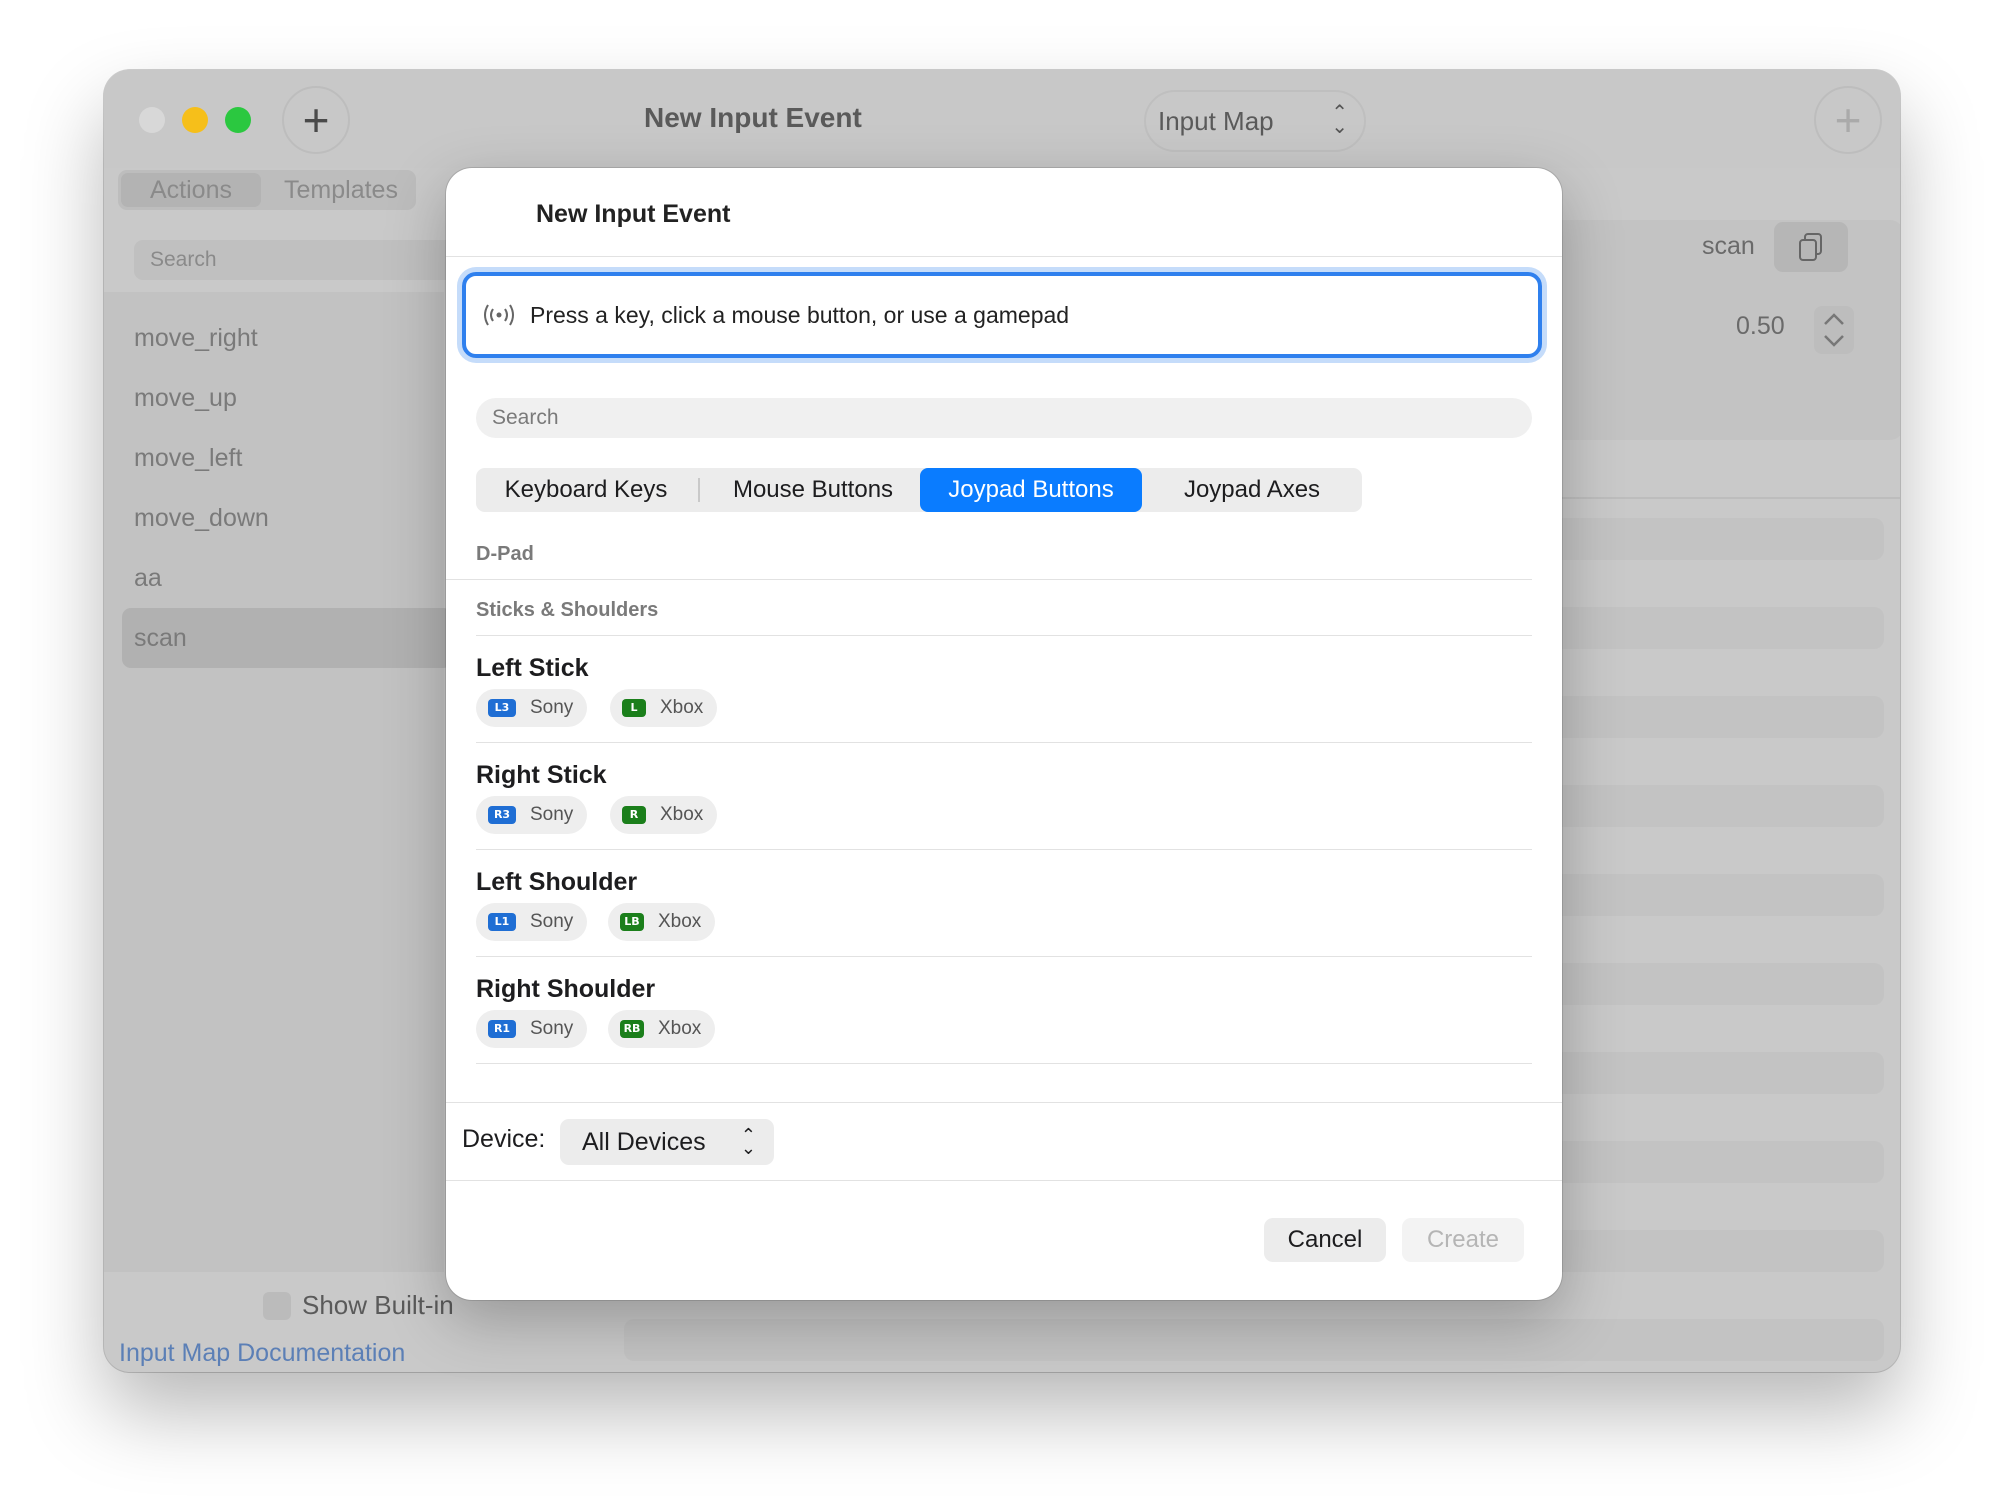 This screenshot has width=2000, height=1508. I want to click on tab-mouse-buttons: Mouse Buttons, so click(813, 490).